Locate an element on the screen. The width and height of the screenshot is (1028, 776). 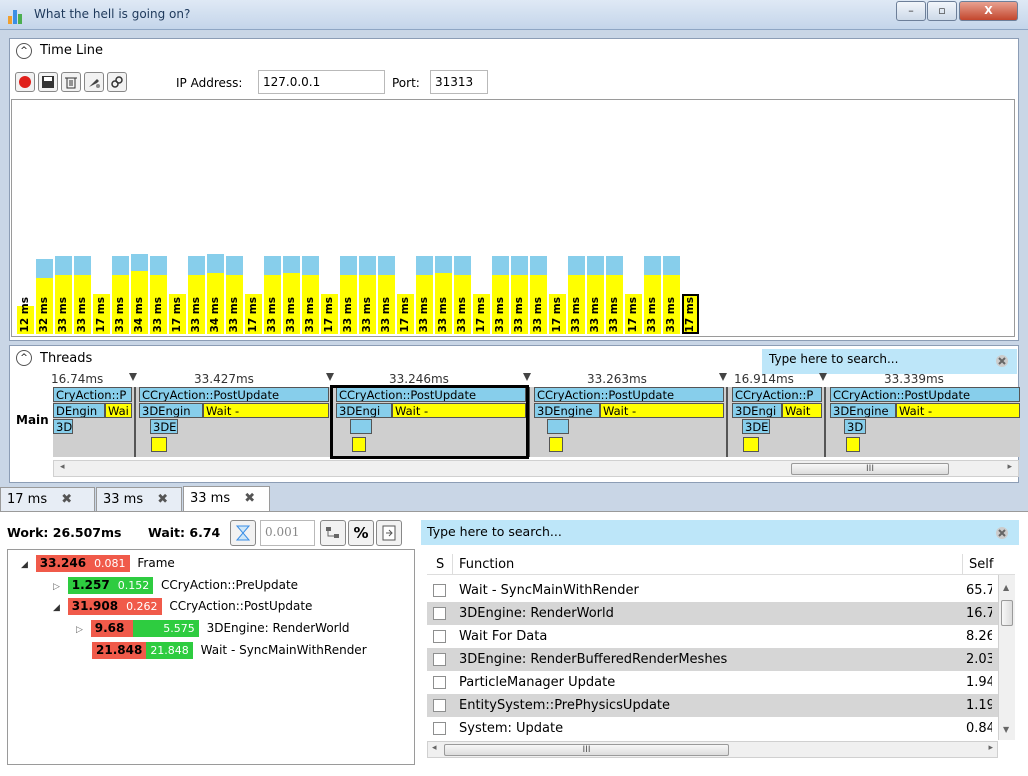
event-block: DEngin is located at coordinates (79, 410).